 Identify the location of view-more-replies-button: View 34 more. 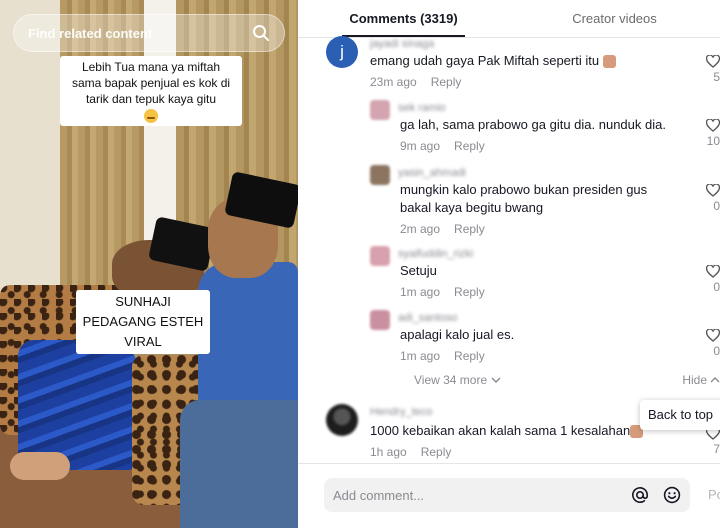
(457, 380).